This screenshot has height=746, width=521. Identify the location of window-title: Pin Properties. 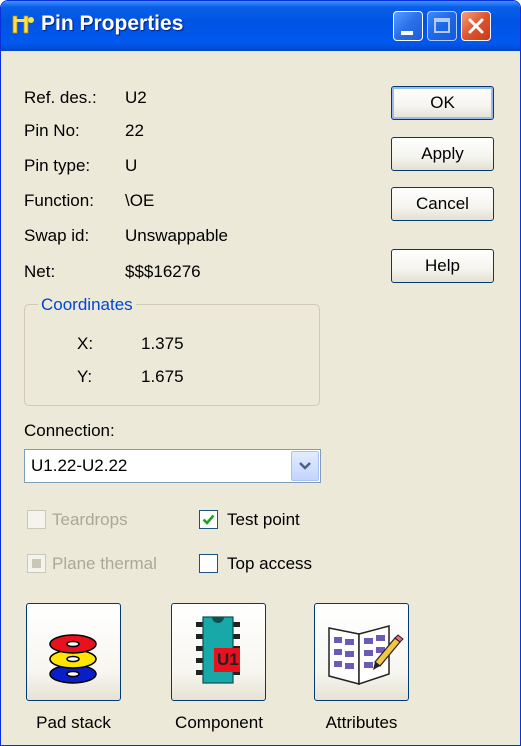
(112, 23).